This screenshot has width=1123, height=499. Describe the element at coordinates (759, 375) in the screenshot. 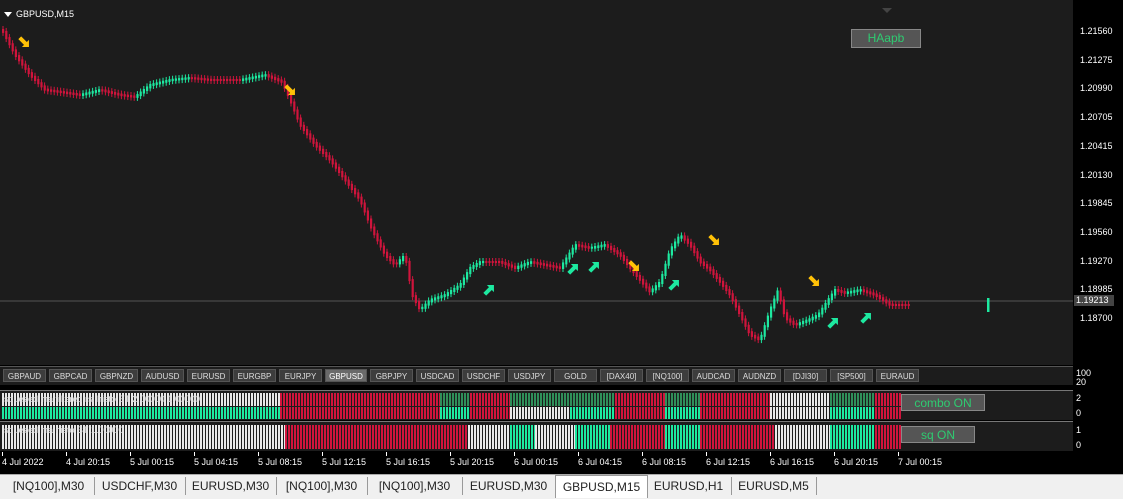

I see `symbol-button-audnzd: AUDNZD` at that location.